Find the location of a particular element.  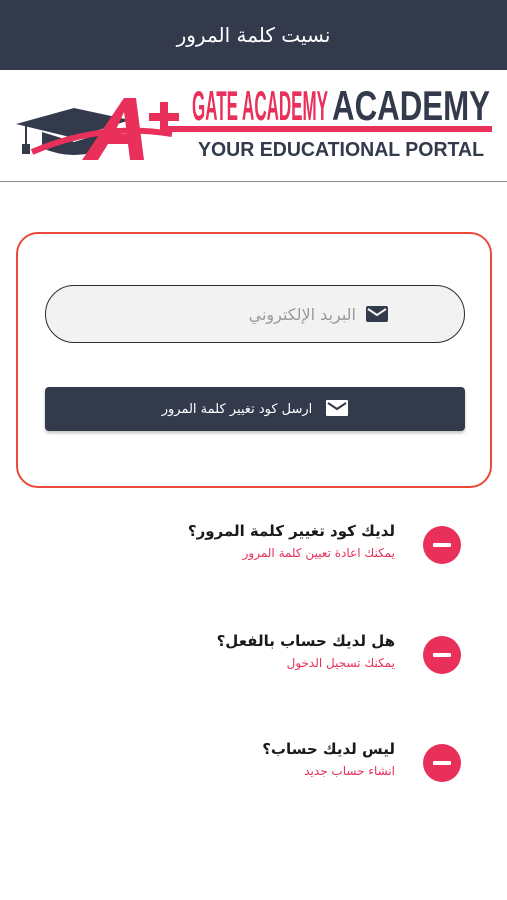

email-field is located at coordinates (255, 314).